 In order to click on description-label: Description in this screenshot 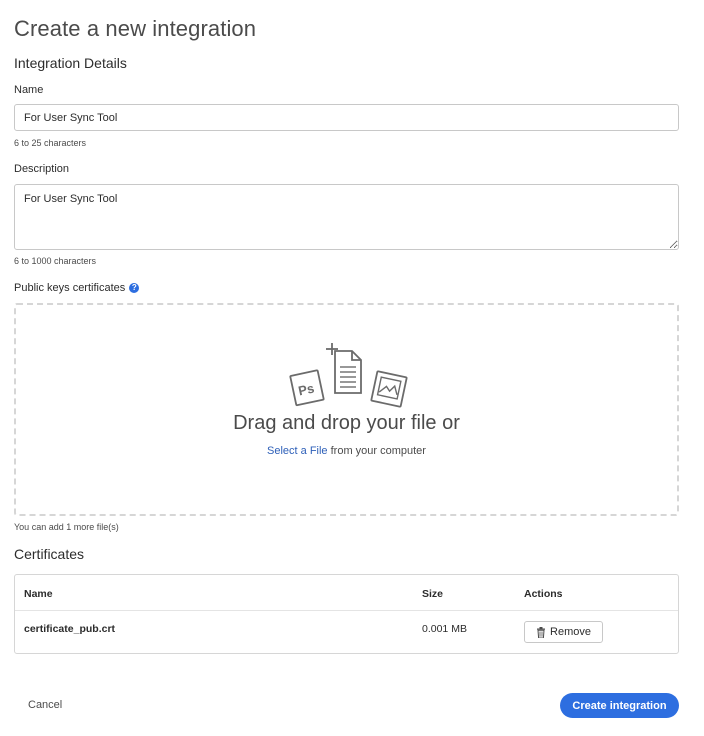, I will do `click(42, 169)`.